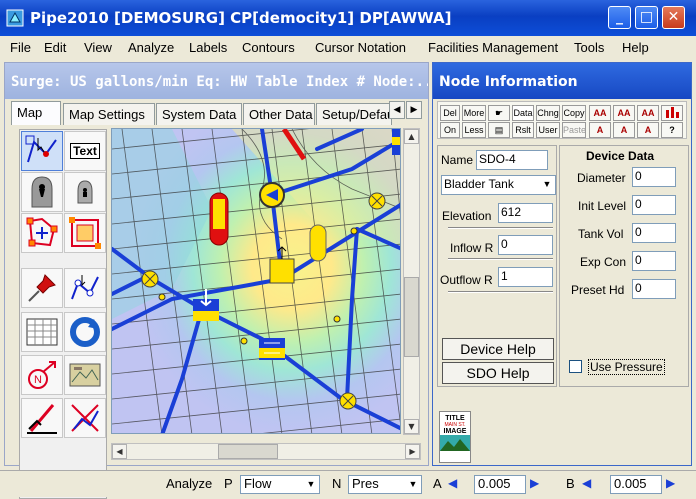 The image size is (696, 499). Describe the element at coordinates (397, 110) in the screenshot. I see `tab-scroll-left-icon: ◀` at that location.